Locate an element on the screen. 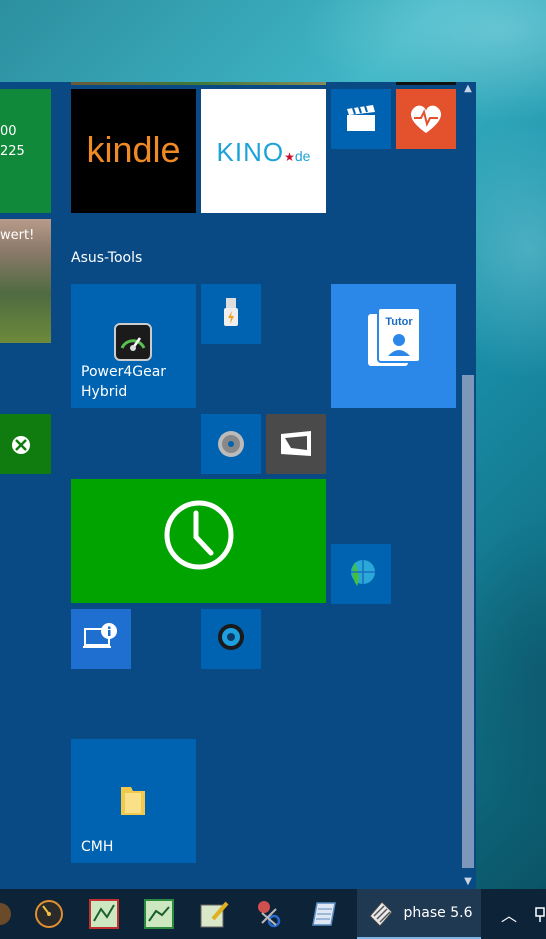  alarms-clock-tile is located at coordinates (198, 541).